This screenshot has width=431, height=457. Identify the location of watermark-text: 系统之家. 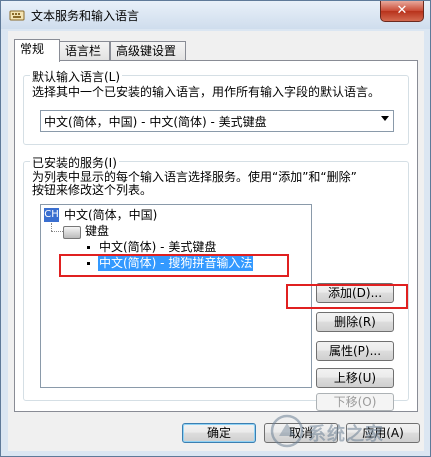
(346, 434).